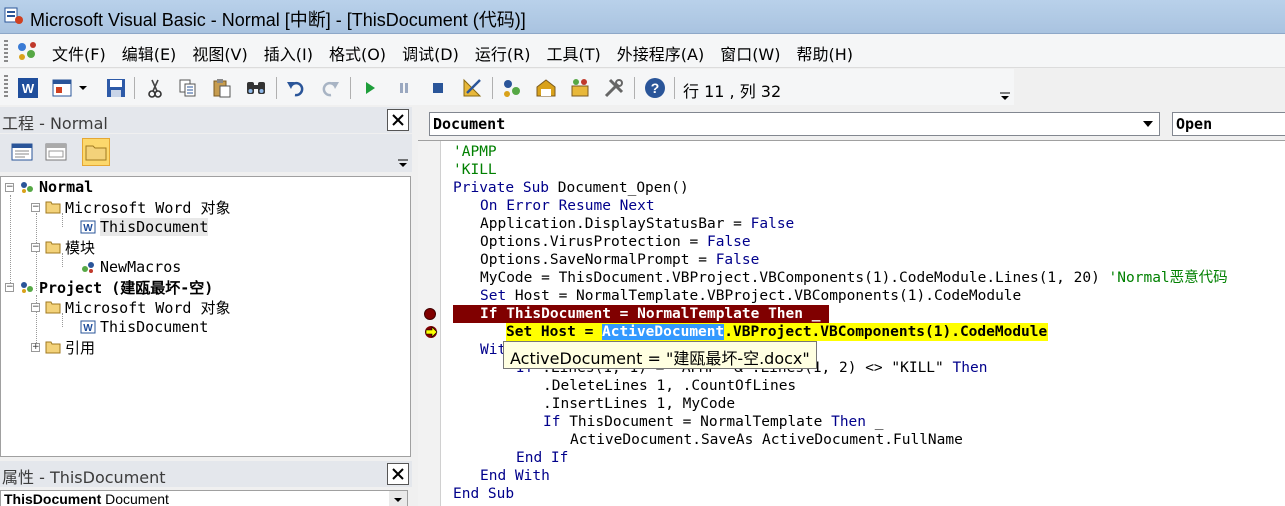 The height and width of the screenshot is (506, 1285). What do you see at coordinates (22, 152) in the screenshot?
I see `view-code-button` at bounding box center [22, 152].